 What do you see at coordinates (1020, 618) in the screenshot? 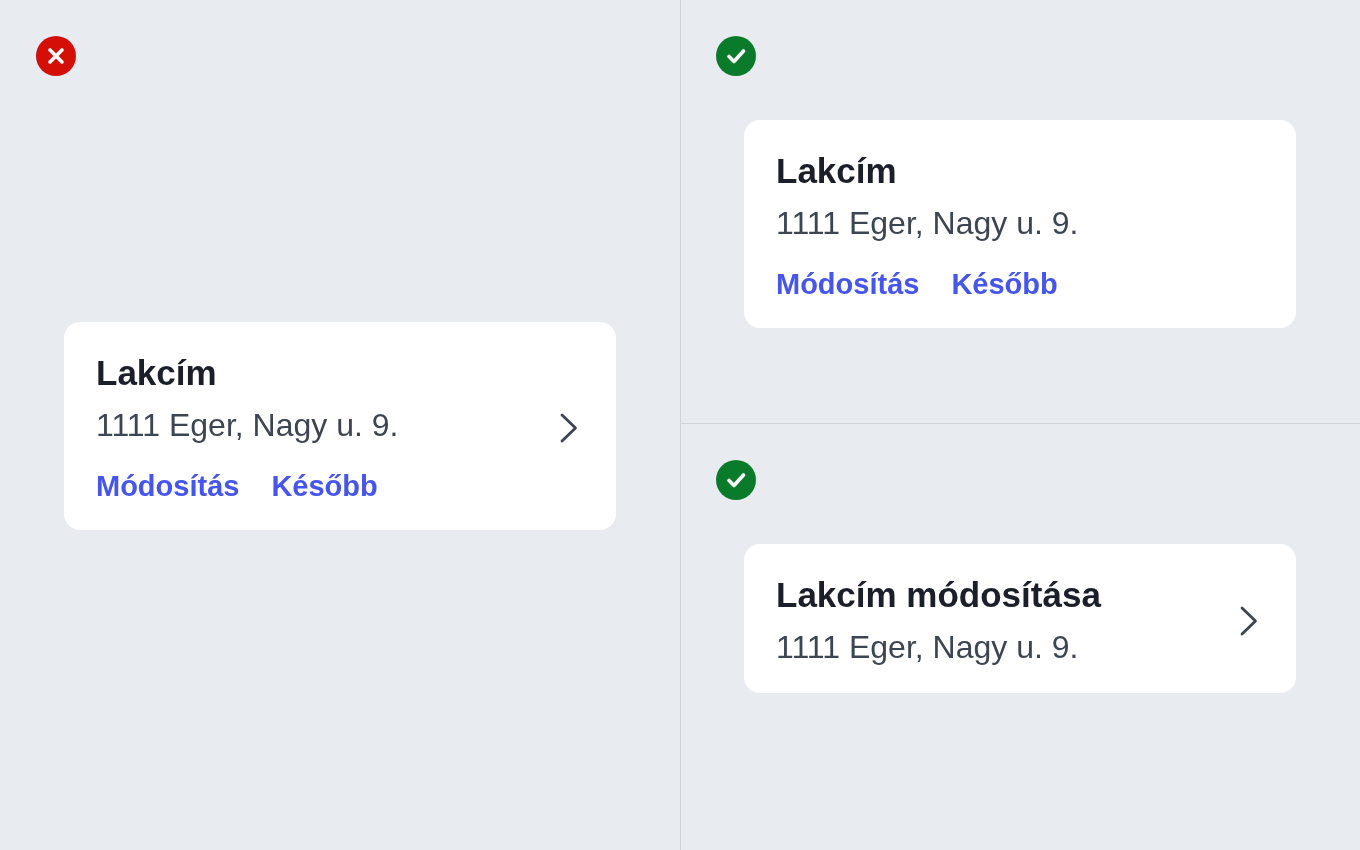
I see `address-card: Lakcím módosítása 1111 Eger, Nagy u. 9.` at bounding box center [1020, 618].